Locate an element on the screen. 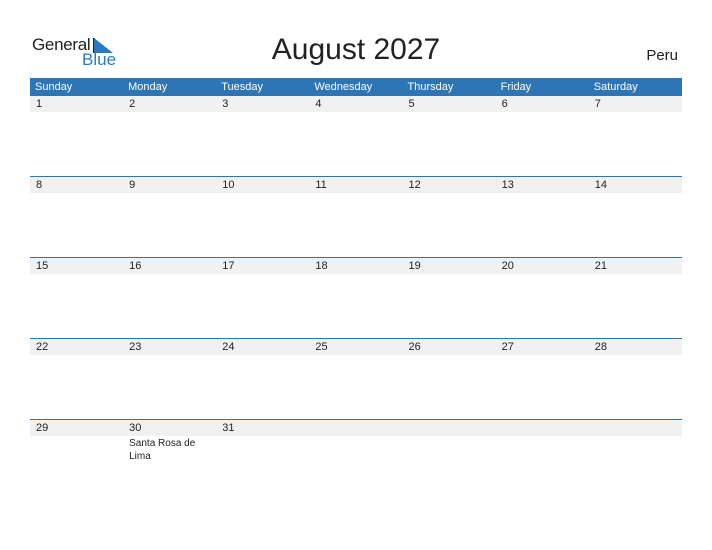 The image size is (712, 550). day-cell: 4 is located at coordinates (318, 104).